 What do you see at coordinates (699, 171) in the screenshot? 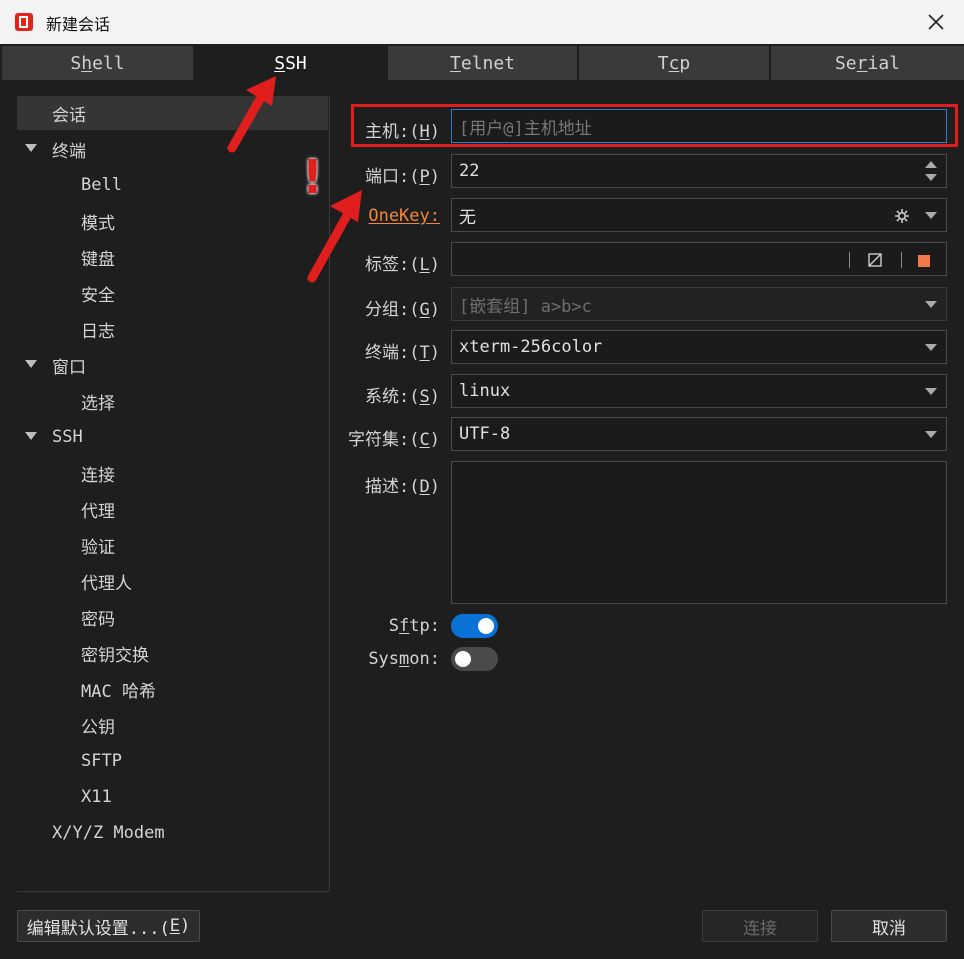
I see `port-stepper: 22` at bounding box center [699, 171].